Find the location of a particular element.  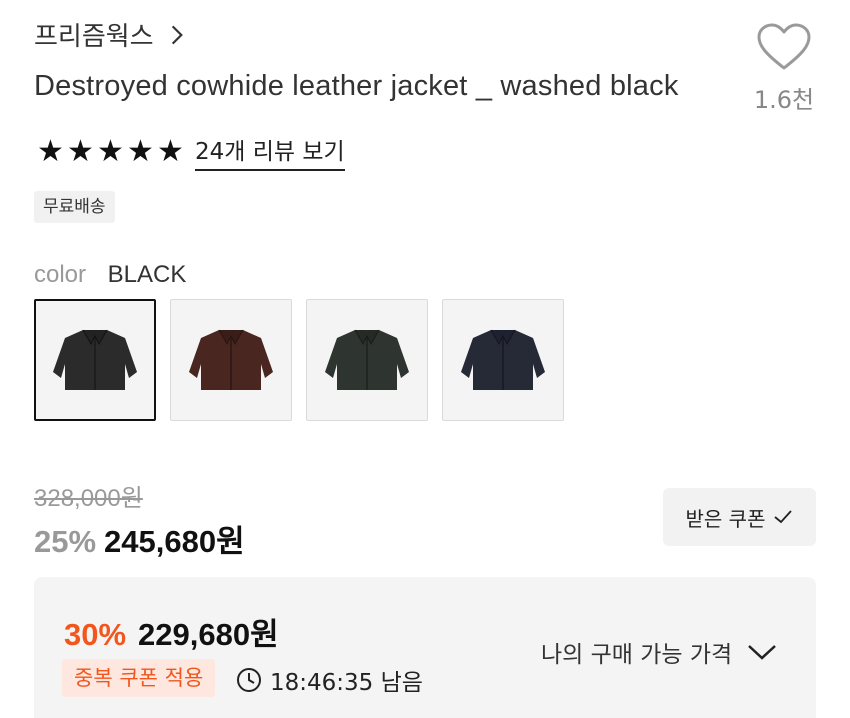

color-swatch-navy is located at coordinates (503, 360).